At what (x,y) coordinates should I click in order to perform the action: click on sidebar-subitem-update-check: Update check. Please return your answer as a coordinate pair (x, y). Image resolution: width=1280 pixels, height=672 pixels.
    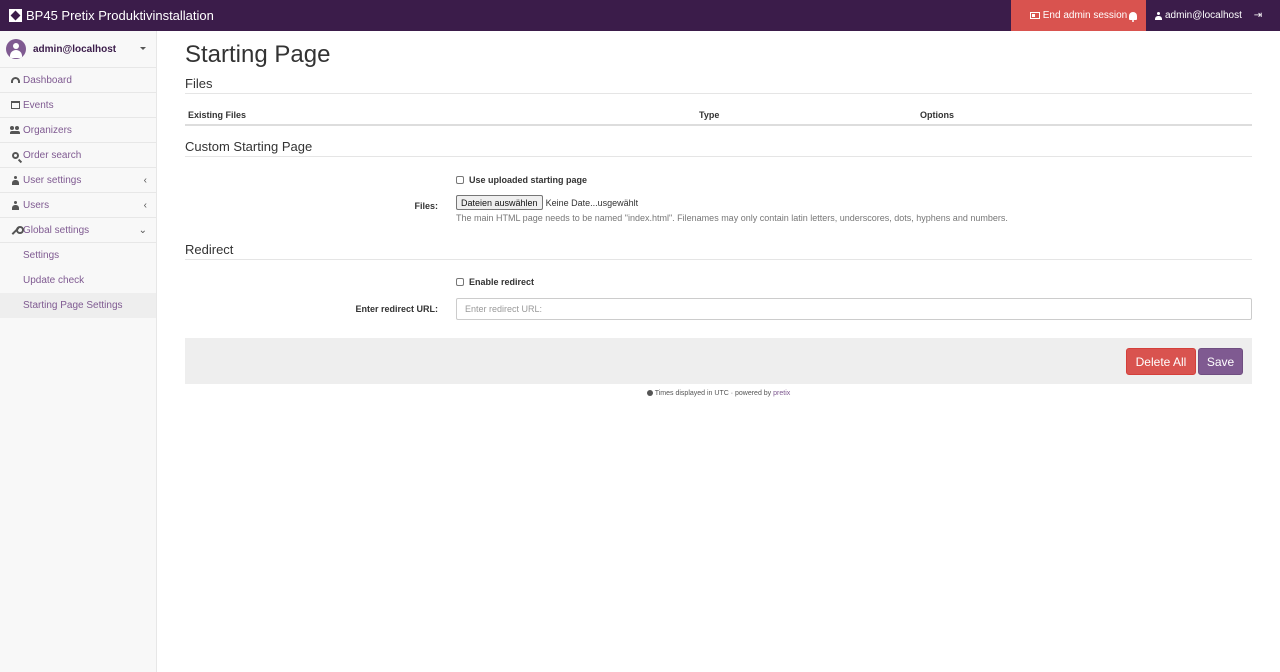
    Looking at the image, I should click on (78, 280).